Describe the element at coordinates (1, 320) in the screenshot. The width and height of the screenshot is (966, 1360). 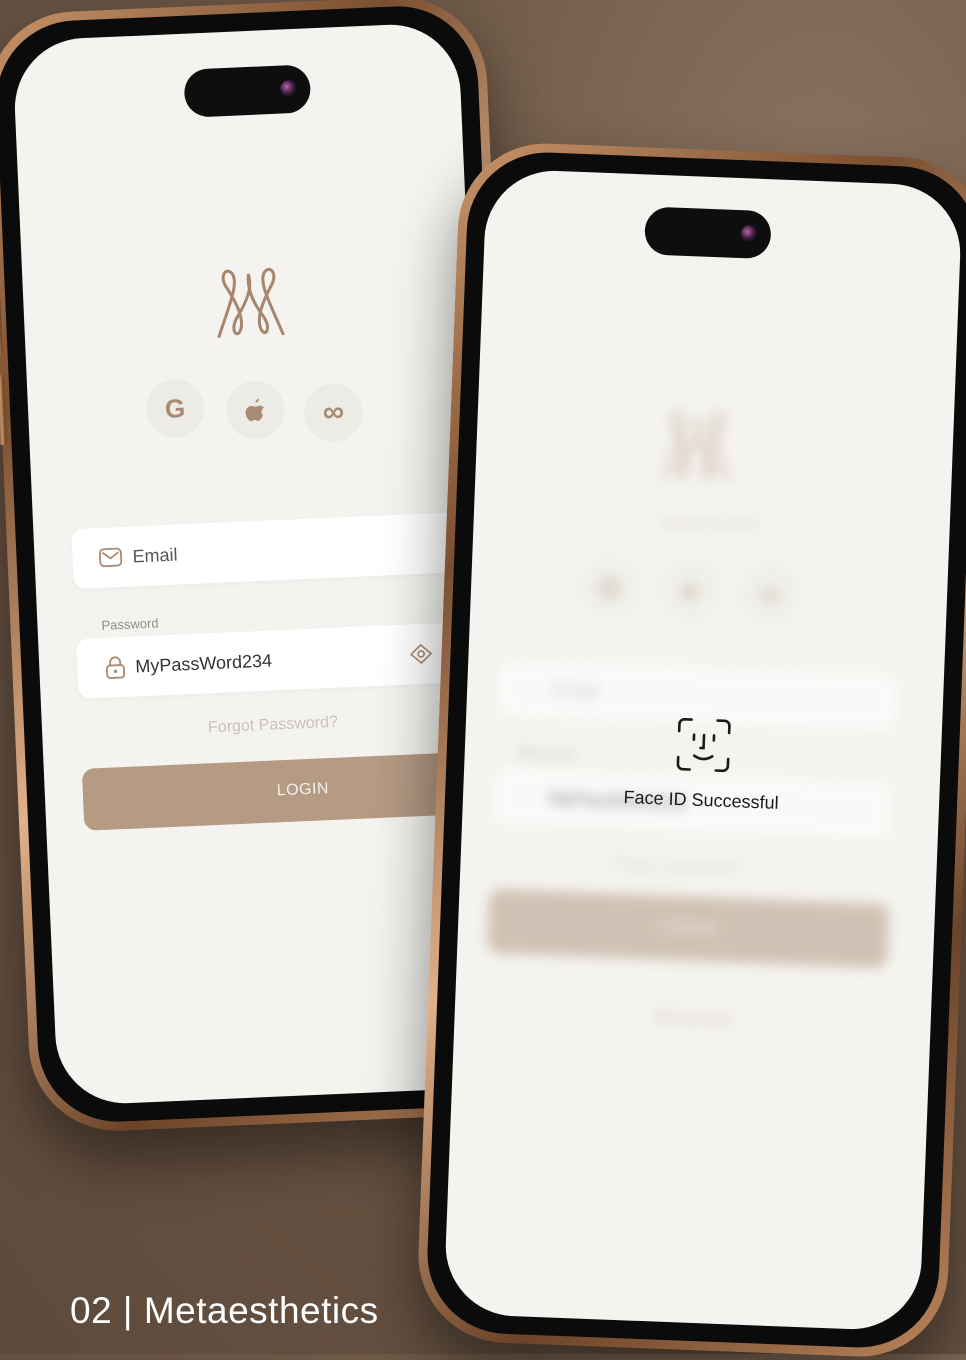
I see `volume-up-button` at that location.